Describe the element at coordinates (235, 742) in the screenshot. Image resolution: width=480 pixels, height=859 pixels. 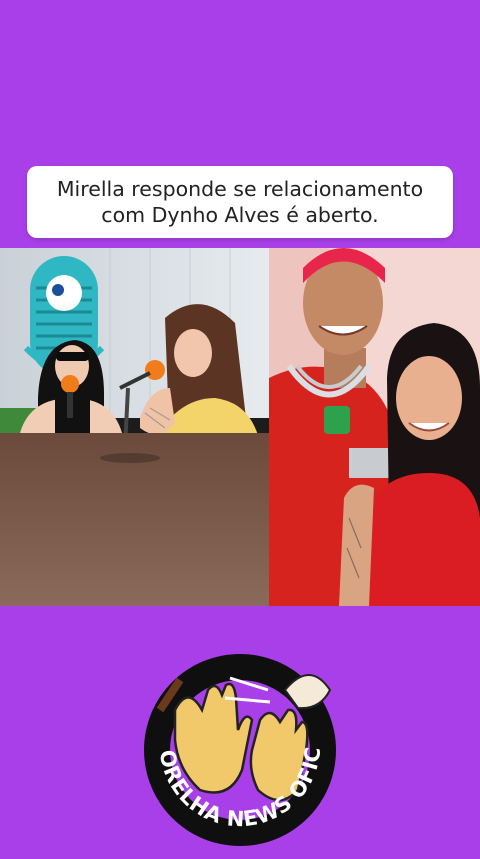
I see `na-orelha-news-logo: NA ORELHA NEWS OFICIAL` at that location.